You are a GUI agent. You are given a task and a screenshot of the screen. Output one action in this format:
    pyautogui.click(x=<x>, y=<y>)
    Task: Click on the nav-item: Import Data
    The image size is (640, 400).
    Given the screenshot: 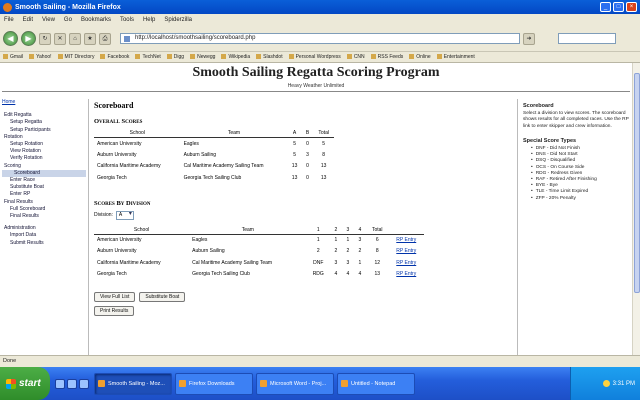 What is the action you would take?
    pyautogui.click(x=44, y=235)
    